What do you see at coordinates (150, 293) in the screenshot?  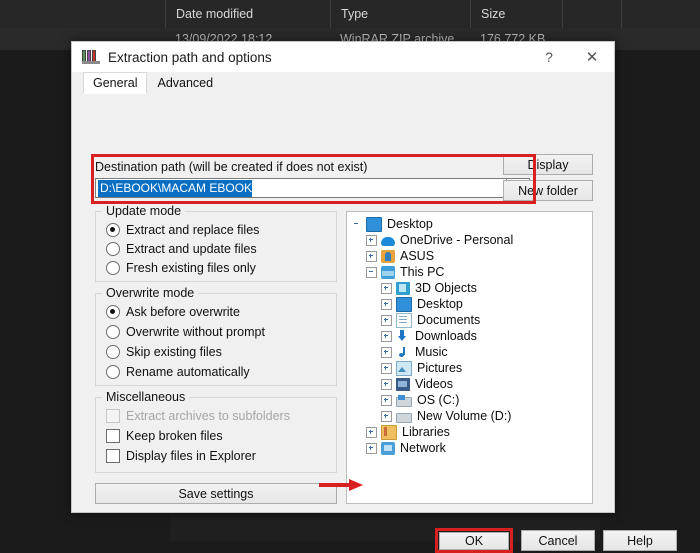 I see `overwrite-mode-title: Overwrite mode` at bounding box center [150, 293].